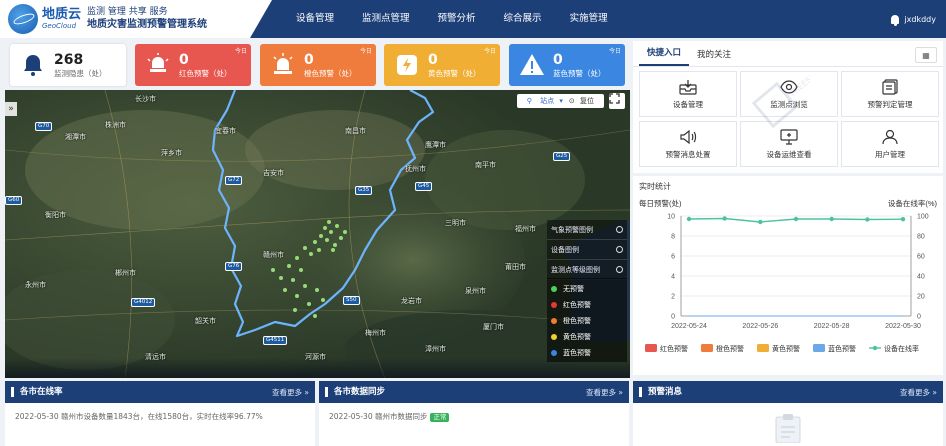 Image resolution: width=946 pixels, height=446 pixels. What do you see at coordinates (788, 392) in the screenshot?
I see `panel-header: 预警消息 查看更多 »` at bounding box center [788, 392].